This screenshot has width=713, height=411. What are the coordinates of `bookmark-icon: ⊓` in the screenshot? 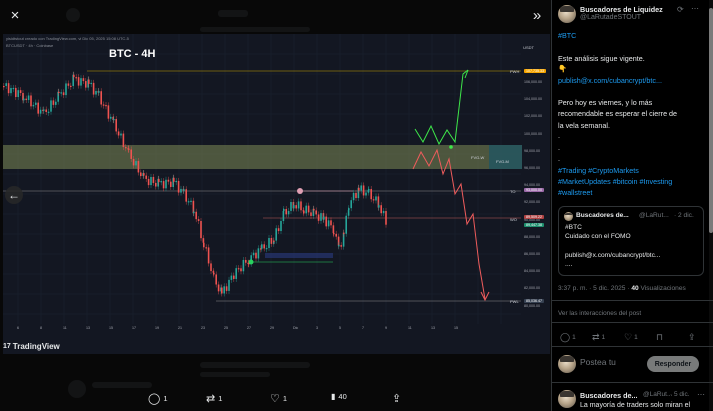 It's located at (660, 337).